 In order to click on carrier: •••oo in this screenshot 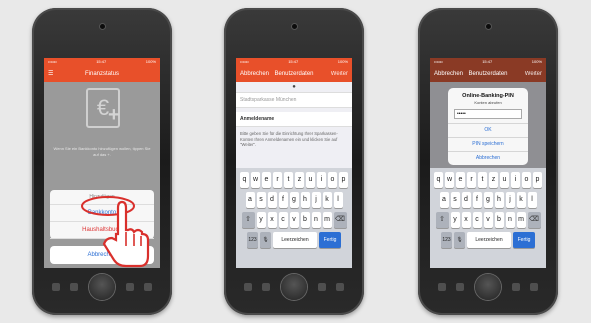, I will do `click(52, 61)`.